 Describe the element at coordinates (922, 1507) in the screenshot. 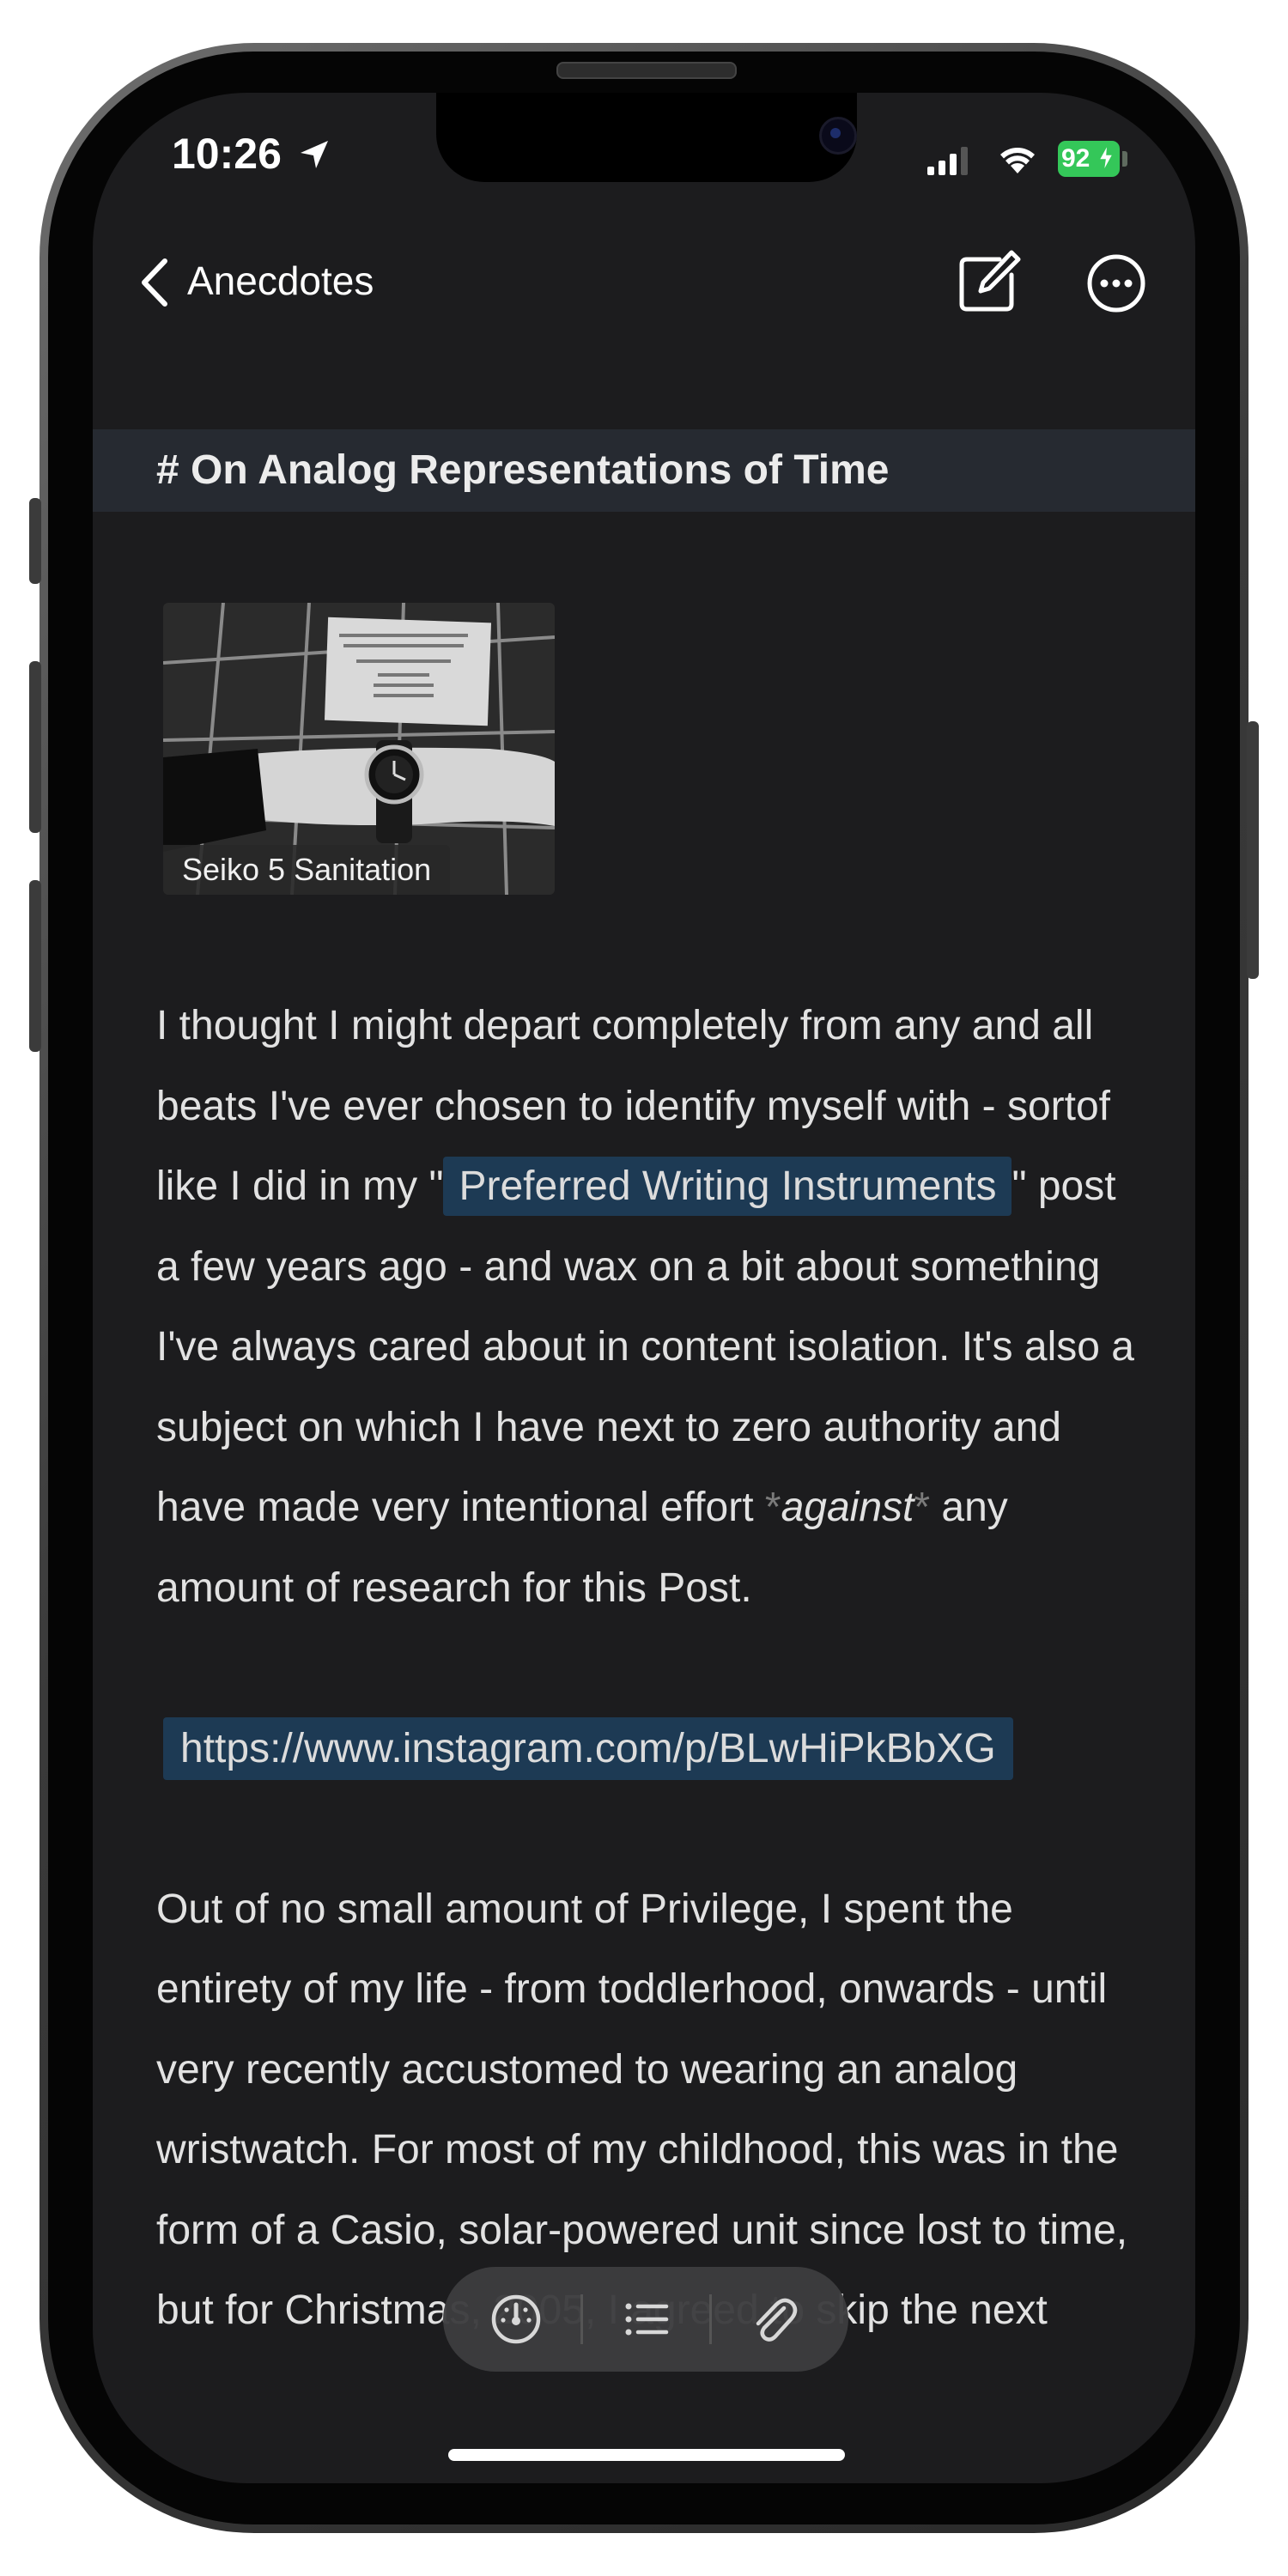

I see `emphasis-marker-close: *` at that location.